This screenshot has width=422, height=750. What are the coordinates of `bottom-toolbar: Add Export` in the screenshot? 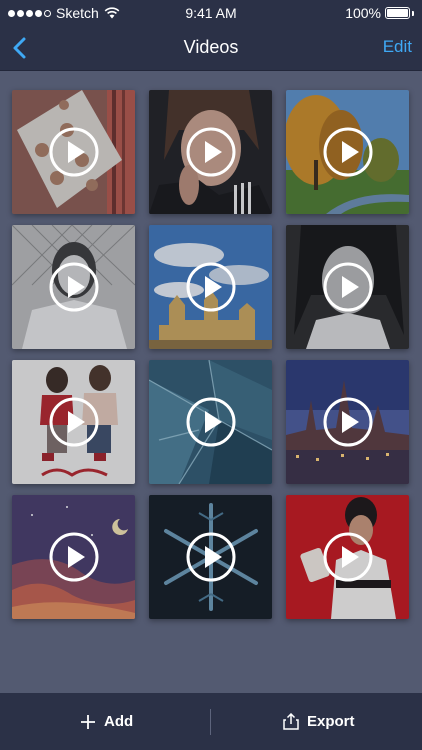 It's located at (211, 721).